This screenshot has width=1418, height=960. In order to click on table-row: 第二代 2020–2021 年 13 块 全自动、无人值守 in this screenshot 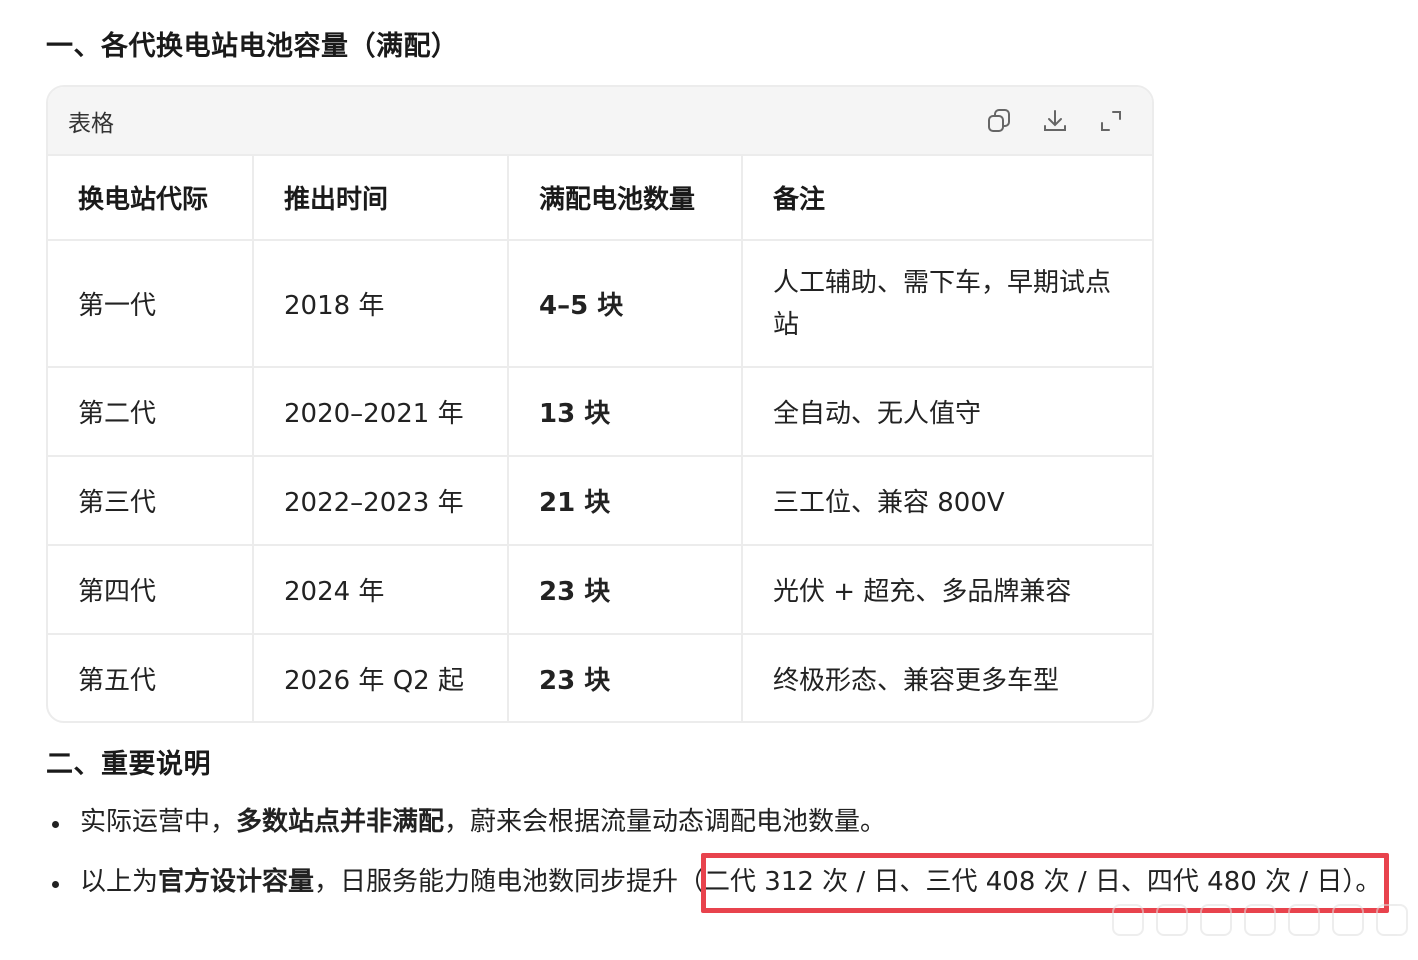, I will do `click(600, 412)`.